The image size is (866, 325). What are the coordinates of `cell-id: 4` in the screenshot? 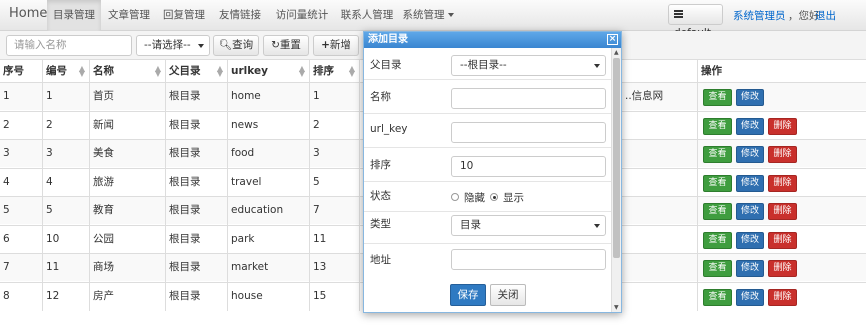 It's located at (66, 182).